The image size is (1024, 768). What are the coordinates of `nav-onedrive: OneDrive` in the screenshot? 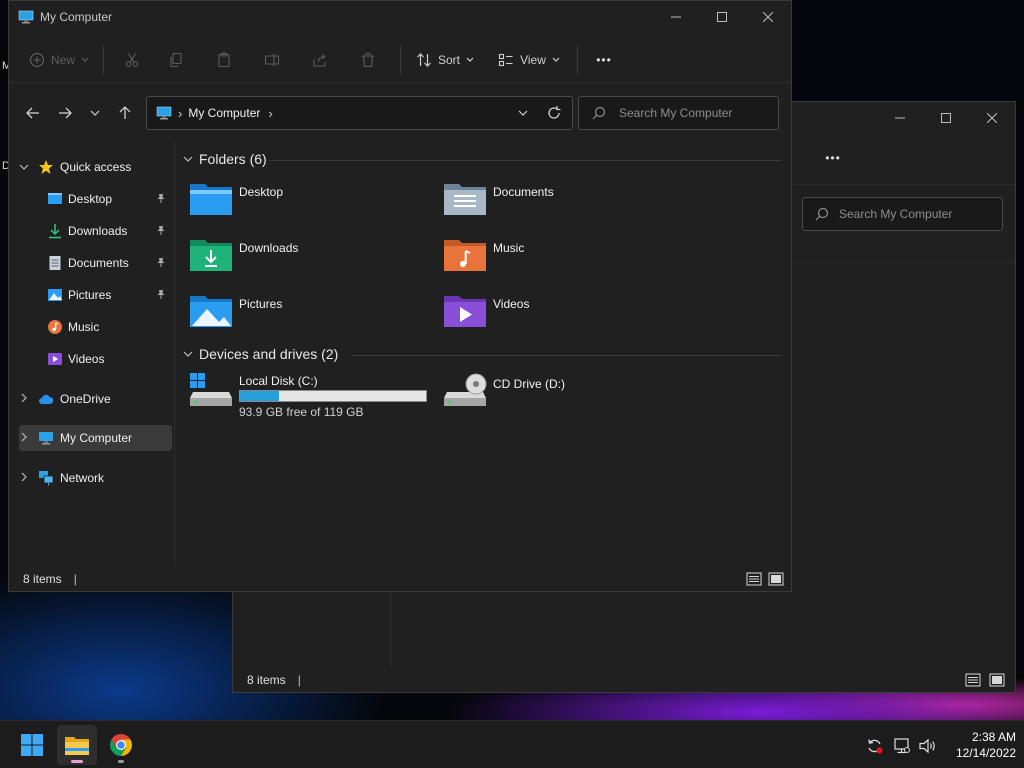 It's located at (89, 399).